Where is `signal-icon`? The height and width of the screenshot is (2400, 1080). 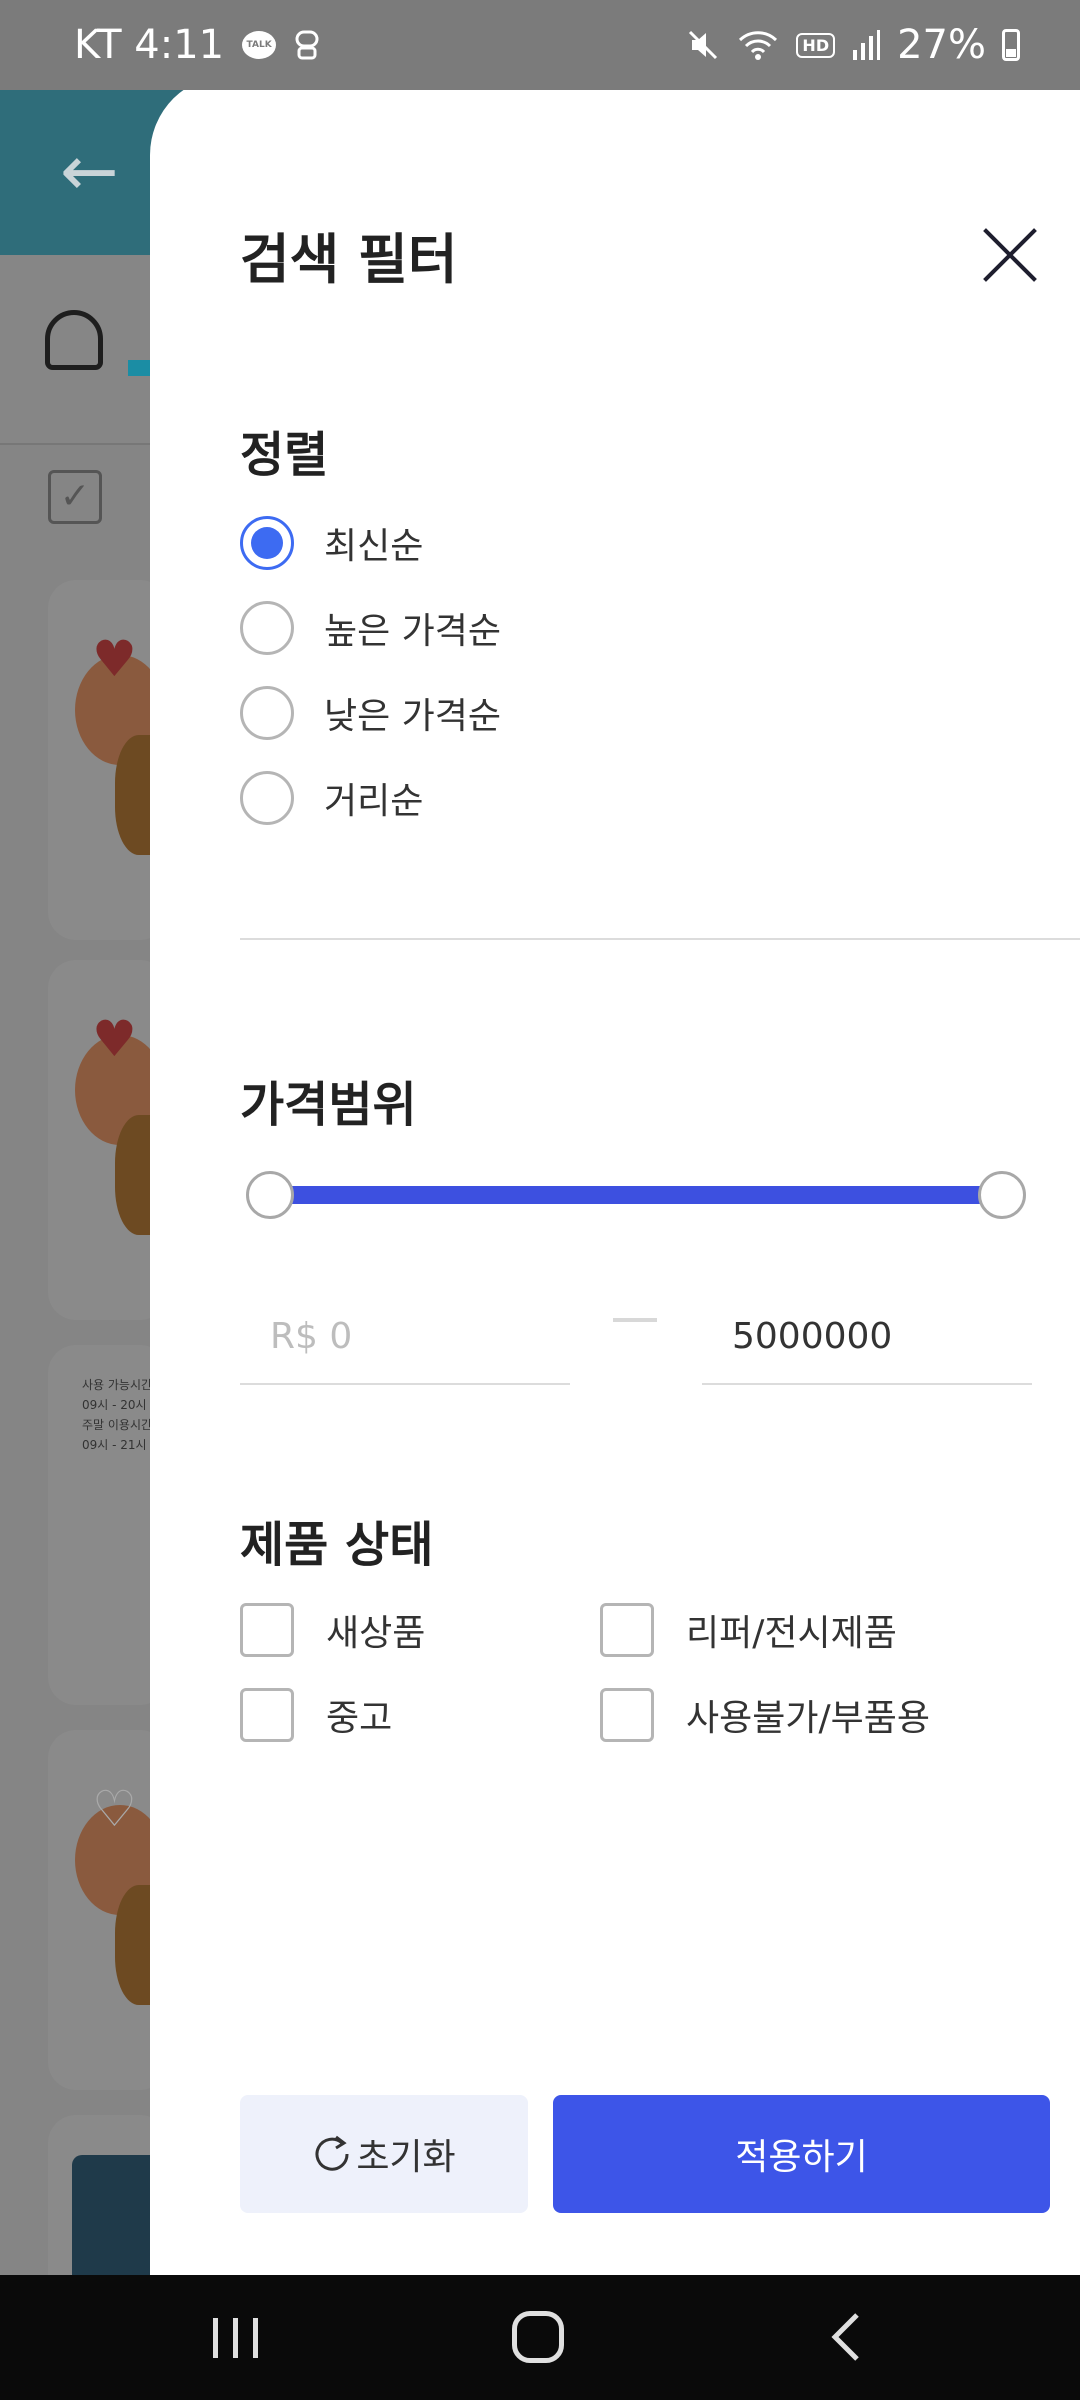 signal-icon is located at coordinates (866, 45).